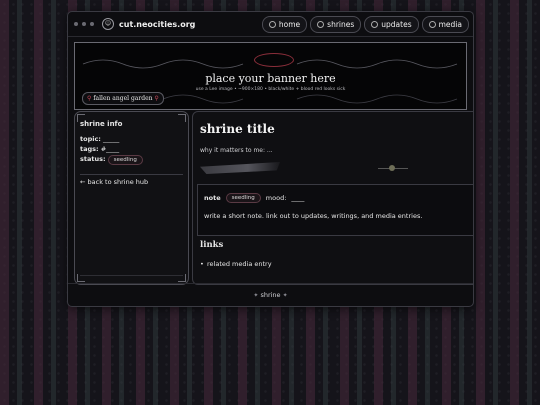 This screenshot has width=540, height=405. What do you see at coordinates (240, 168) in the screenshot?
I see `brush-stroke-decoration` at bounding box center [240, 168].